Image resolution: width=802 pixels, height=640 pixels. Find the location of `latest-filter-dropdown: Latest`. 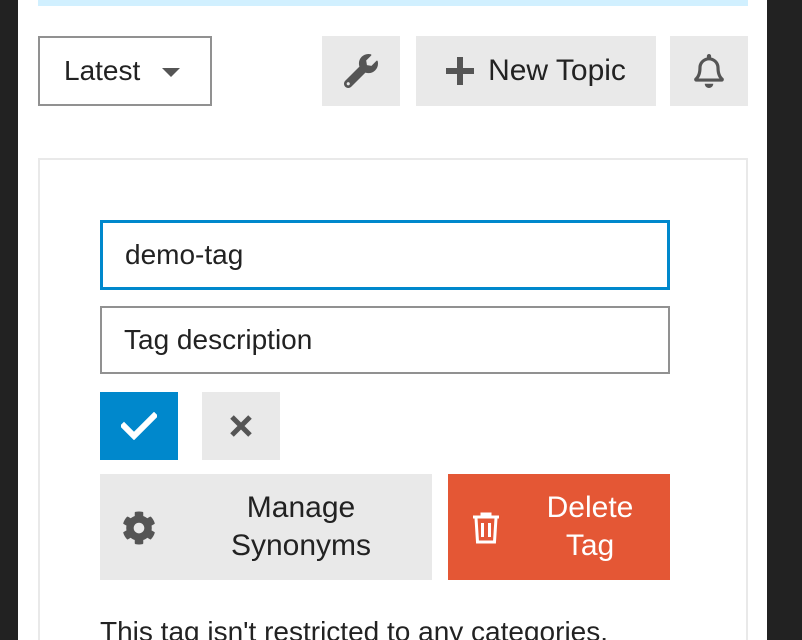

latest-filter-dropdown: Latest is located at coordinates (125, 71).